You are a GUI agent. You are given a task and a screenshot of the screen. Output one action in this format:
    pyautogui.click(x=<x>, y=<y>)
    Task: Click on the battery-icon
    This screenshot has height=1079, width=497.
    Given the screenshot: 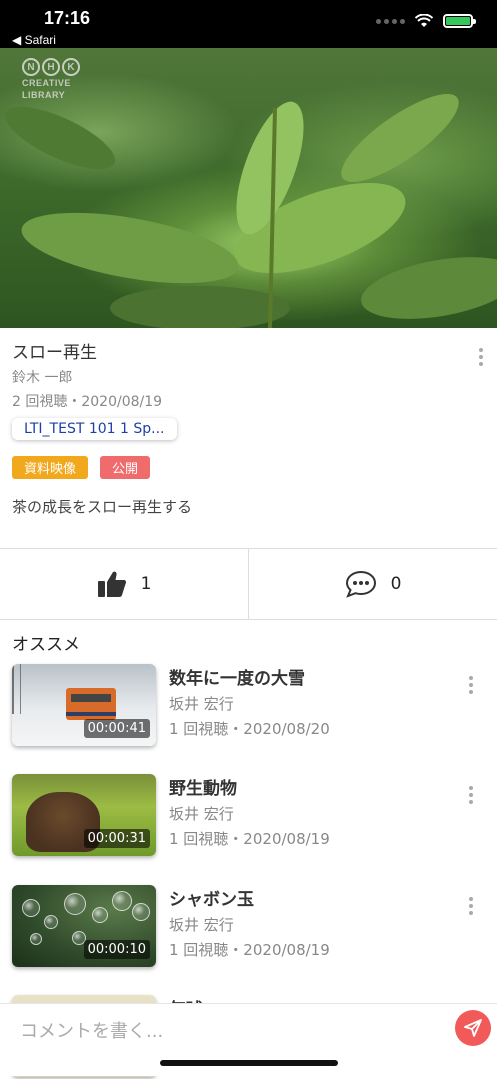 What is the action you would take?
    pyautogui.click(x=459, y=21)
    